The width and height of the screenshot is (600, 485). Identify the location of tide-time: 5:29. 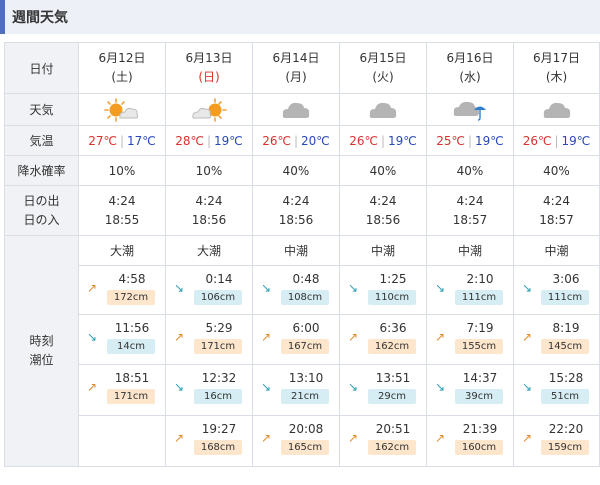
(219, 328).